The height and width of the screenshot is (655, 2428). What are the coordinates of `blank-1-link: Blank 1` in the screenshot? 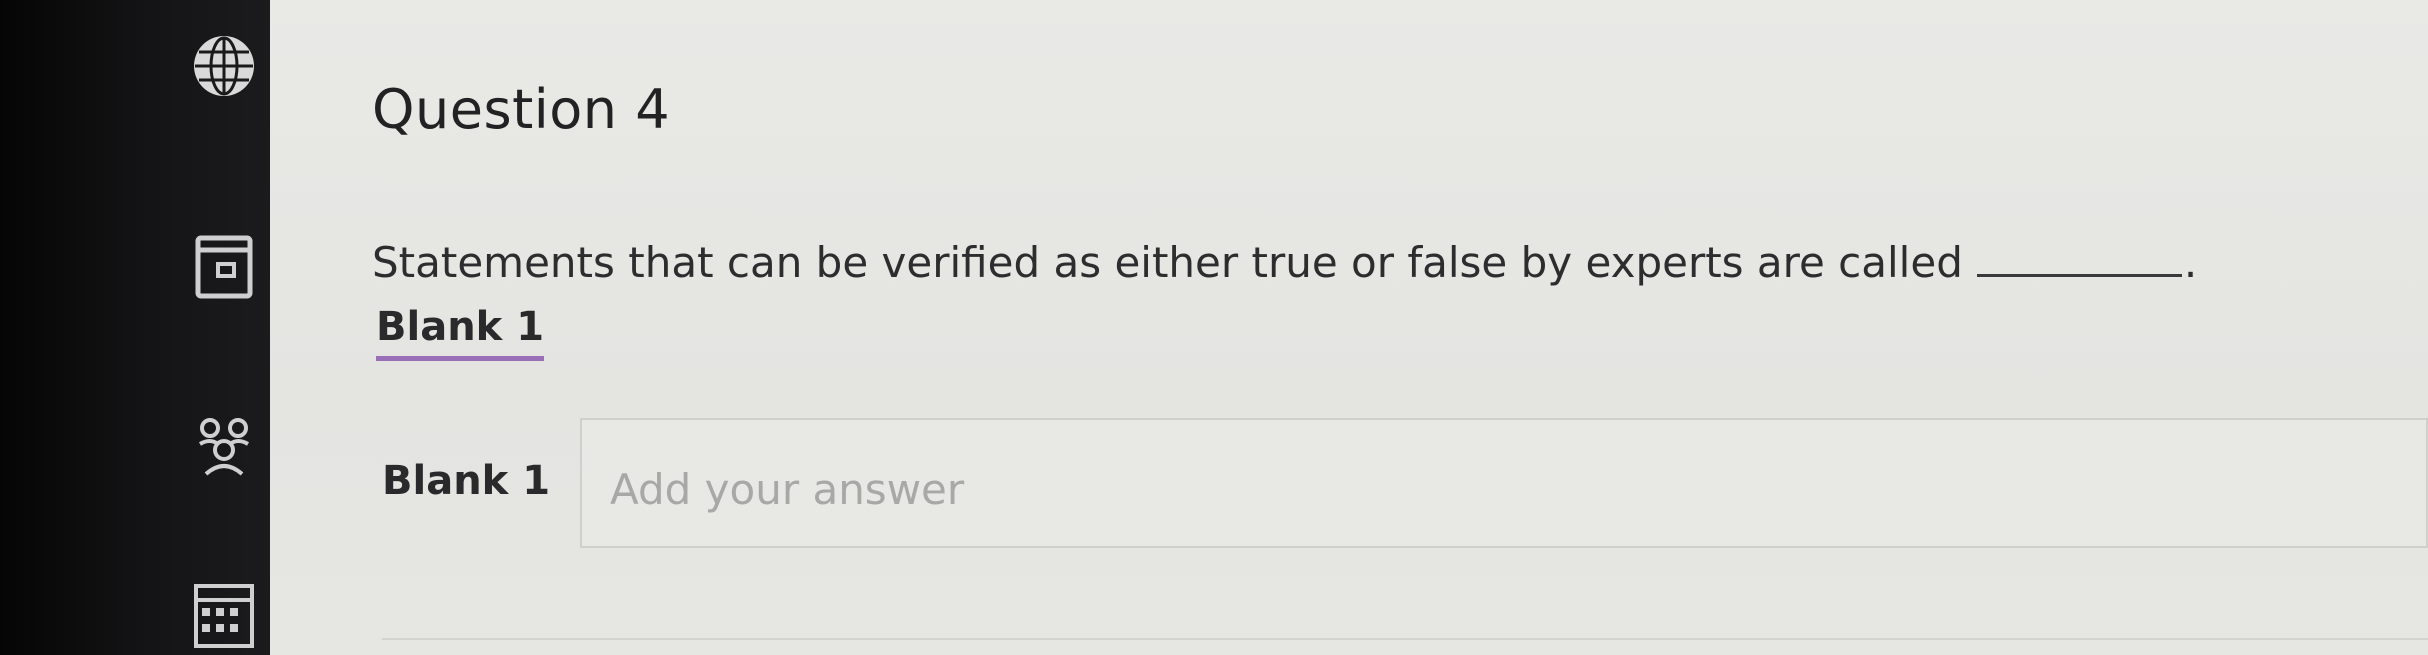 It's located at (460, 332).